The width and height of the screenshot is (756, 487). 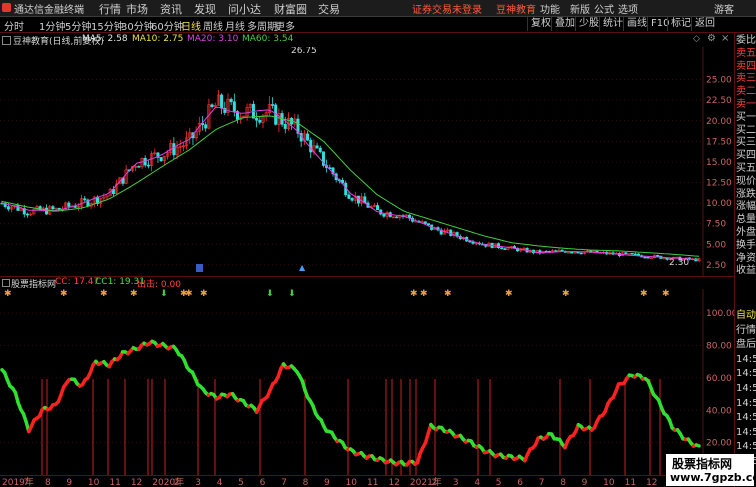 What do you see at coordinates (746, 447) in the screenshot?
I see `tick-row-9: 14:50` at bounding box center [746, 447].